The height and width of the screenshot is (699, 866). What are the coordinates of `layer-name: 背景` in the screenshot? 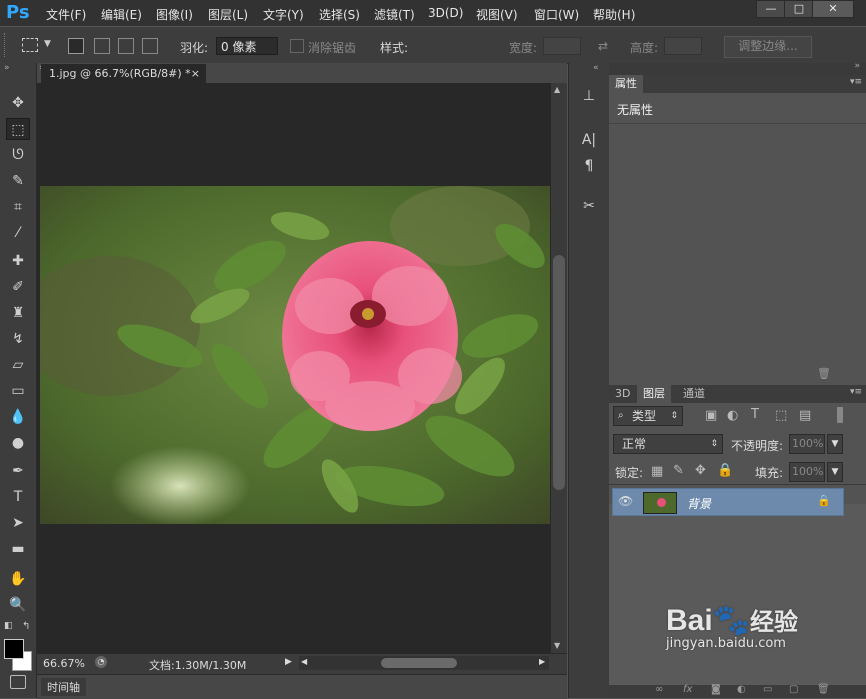 It's located at (699, 503).